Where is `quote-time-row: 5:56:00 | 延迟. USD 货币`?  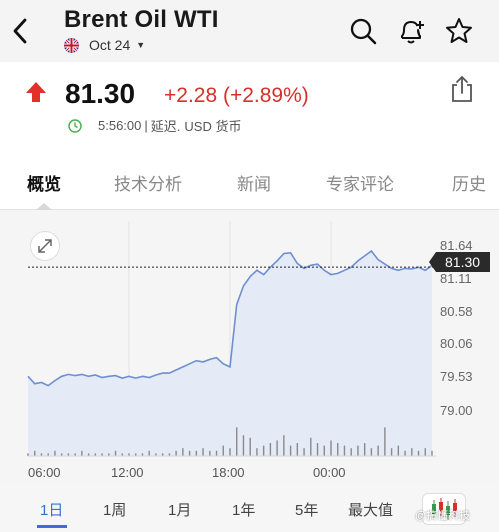 quote-time-row: 5:56:00 | 延迟. USD 货币 is located at coordinates (154, 125).